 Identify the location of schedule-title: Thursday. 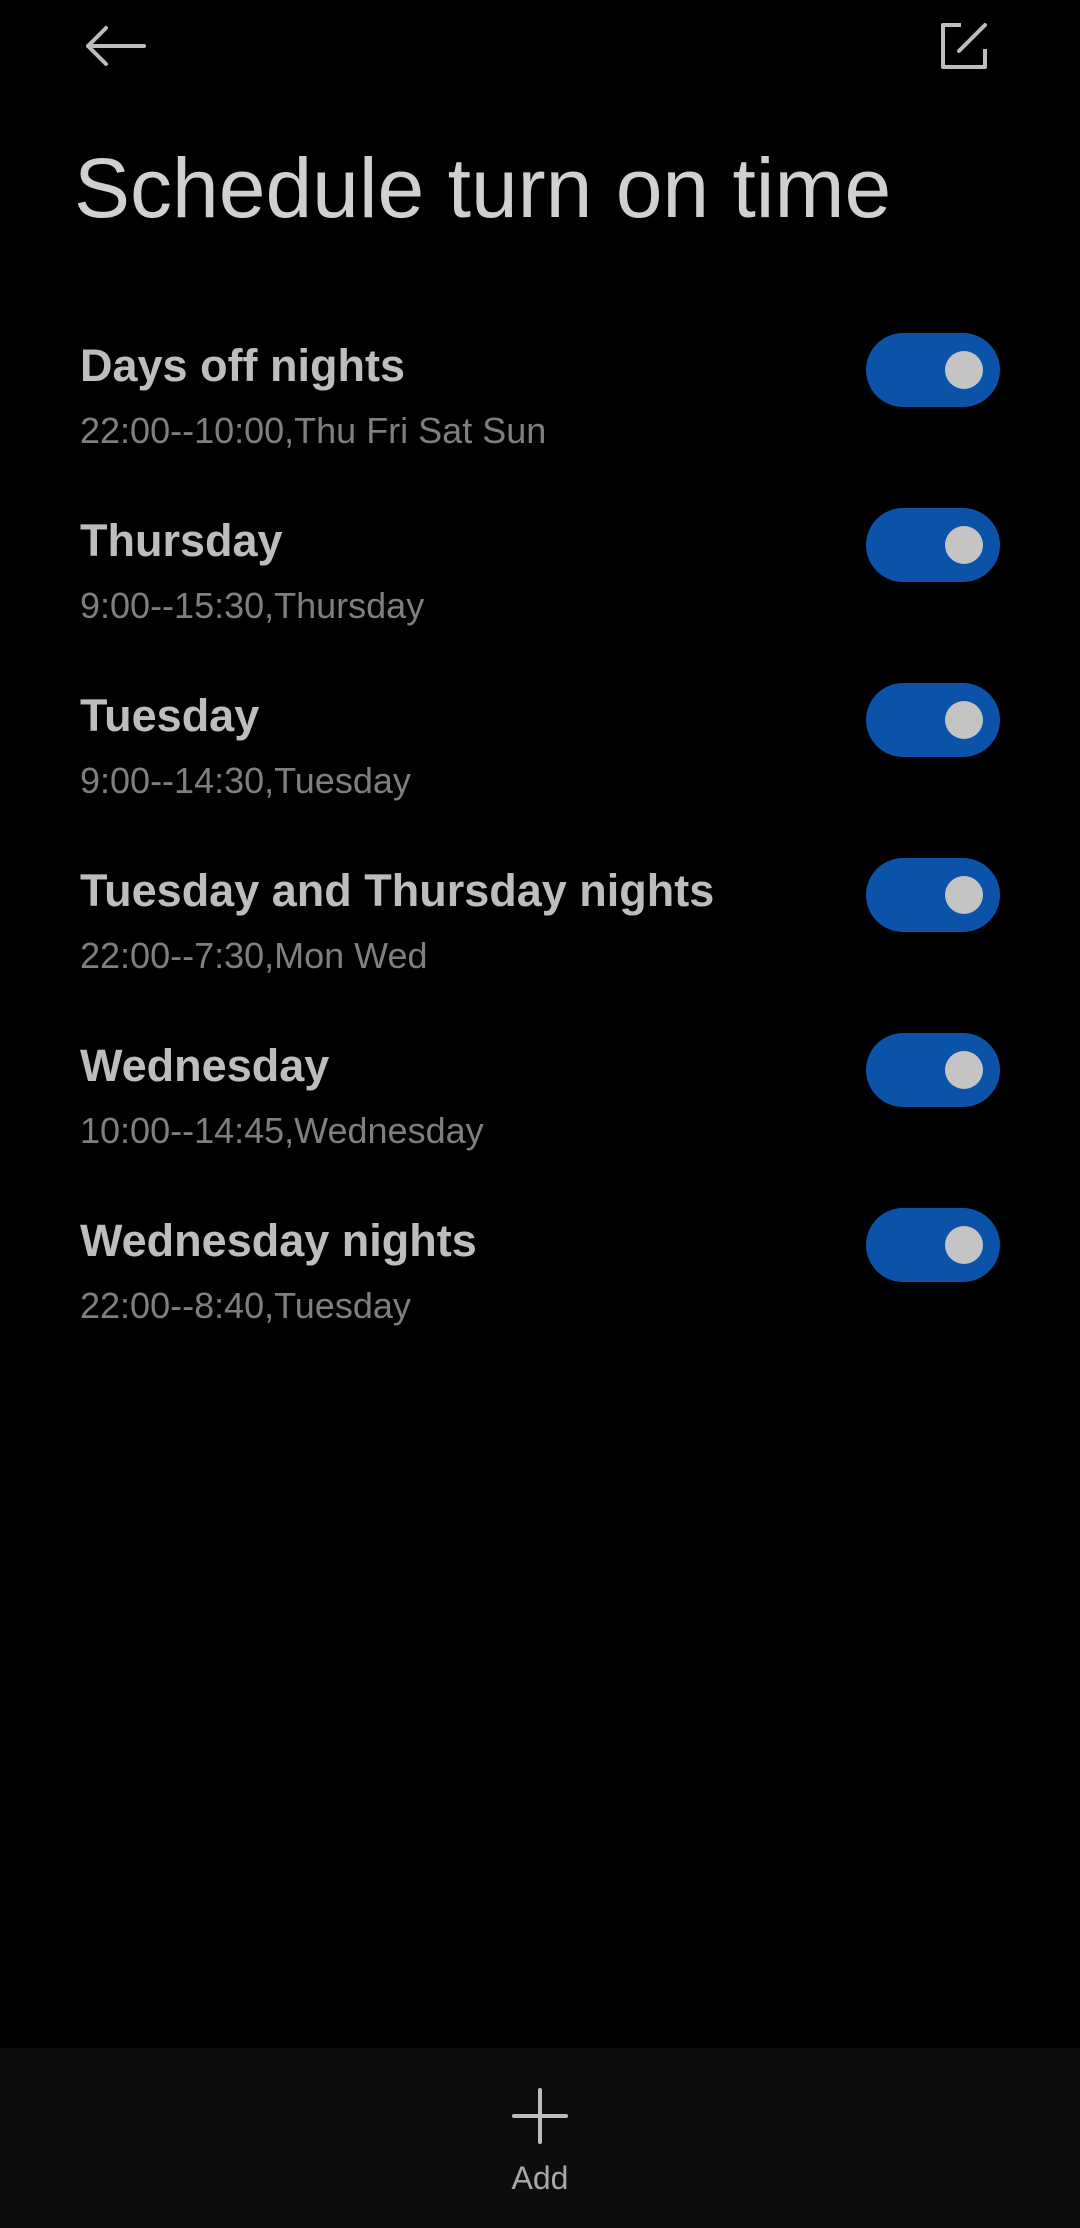
(181, 540).